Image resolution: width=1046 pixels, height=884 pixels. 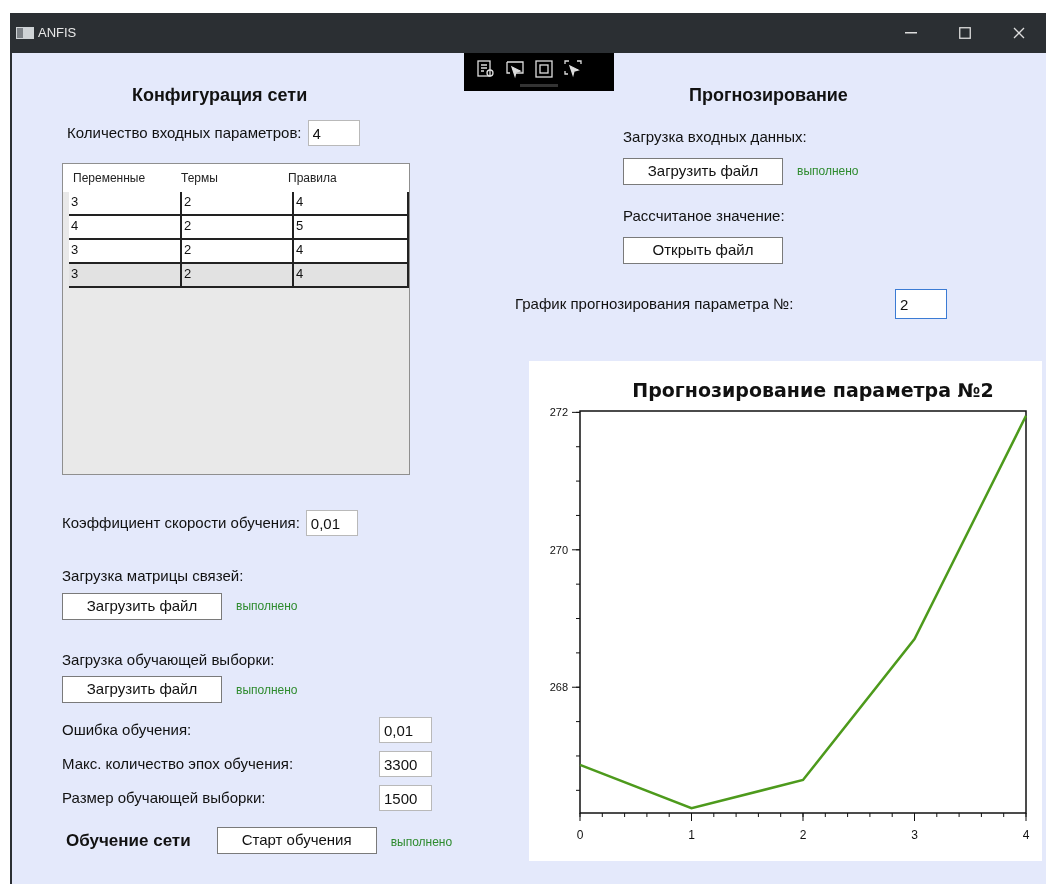 What do you see at coordinates (153, 576) in the screenshot?
I see `field-label: Загрузка матрицы связей:` at bounding box center [153, 576].